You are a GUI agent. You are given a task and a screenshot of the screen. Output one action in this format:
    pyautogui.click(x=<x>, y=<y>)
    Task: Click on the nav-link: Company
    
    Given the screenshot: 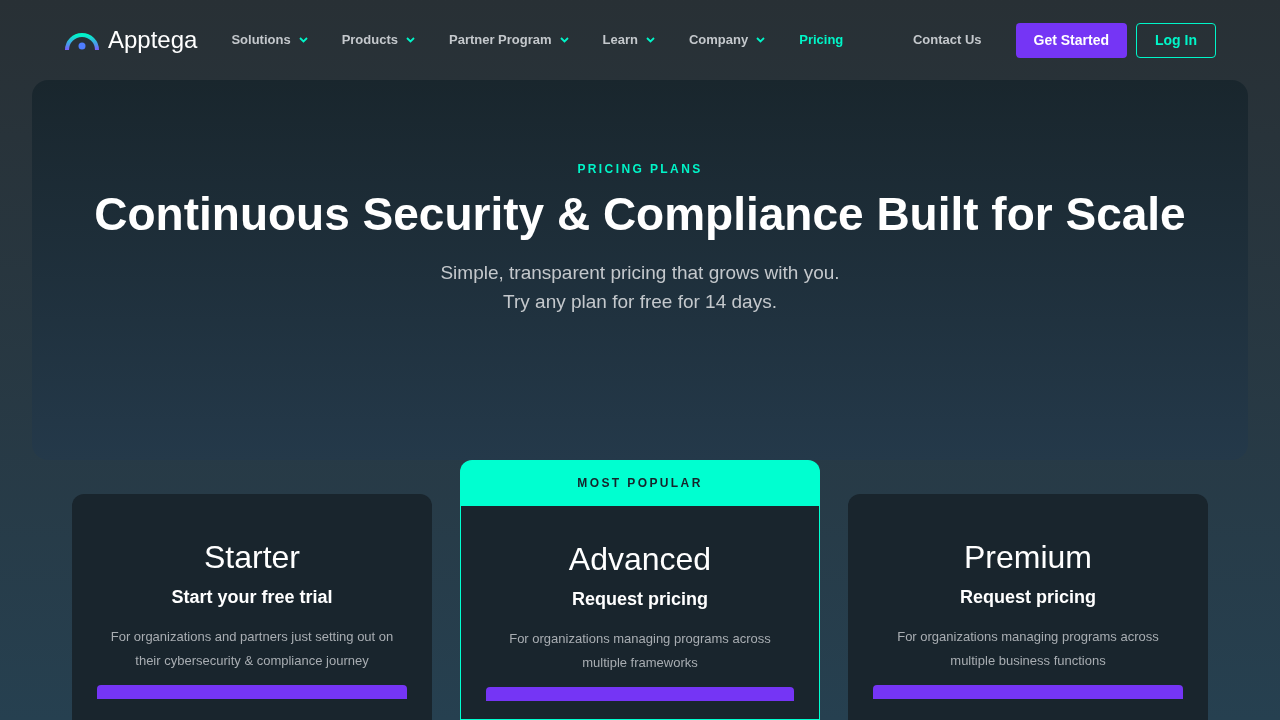 What is the action you would take?
    pyautogui.click(x=727, y=40)
    